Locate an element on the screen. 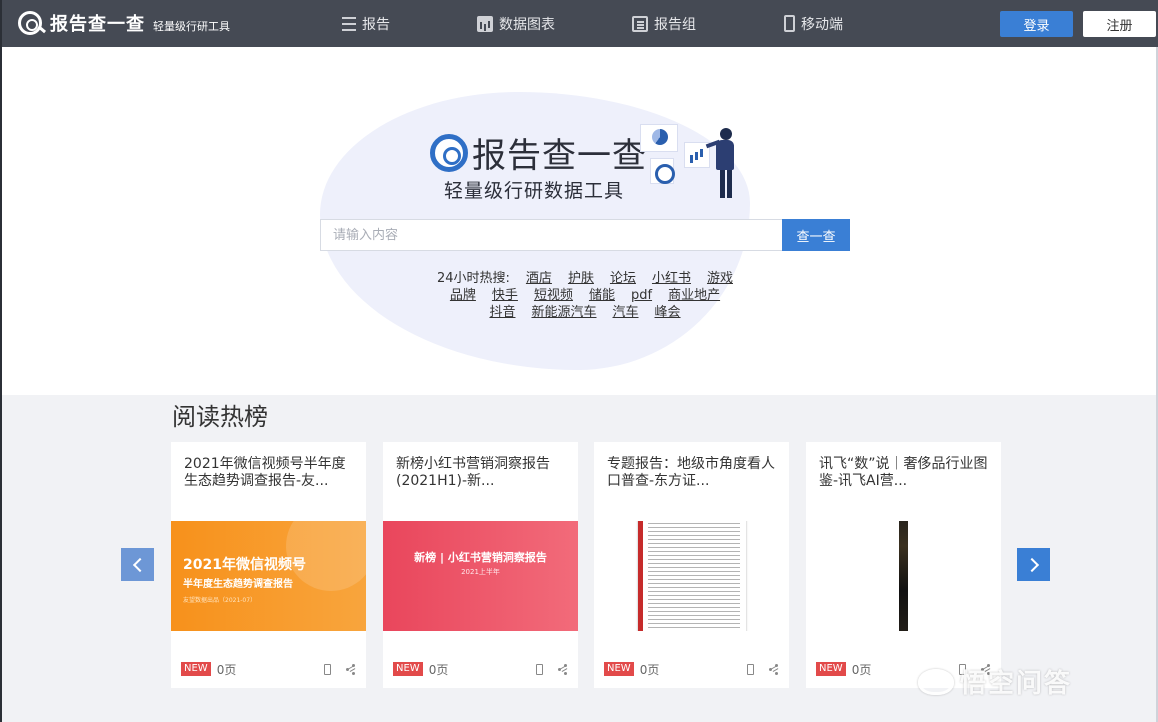 The image size is (1158, 722). donut-chart-illustration is located at coordinates (662, 171).